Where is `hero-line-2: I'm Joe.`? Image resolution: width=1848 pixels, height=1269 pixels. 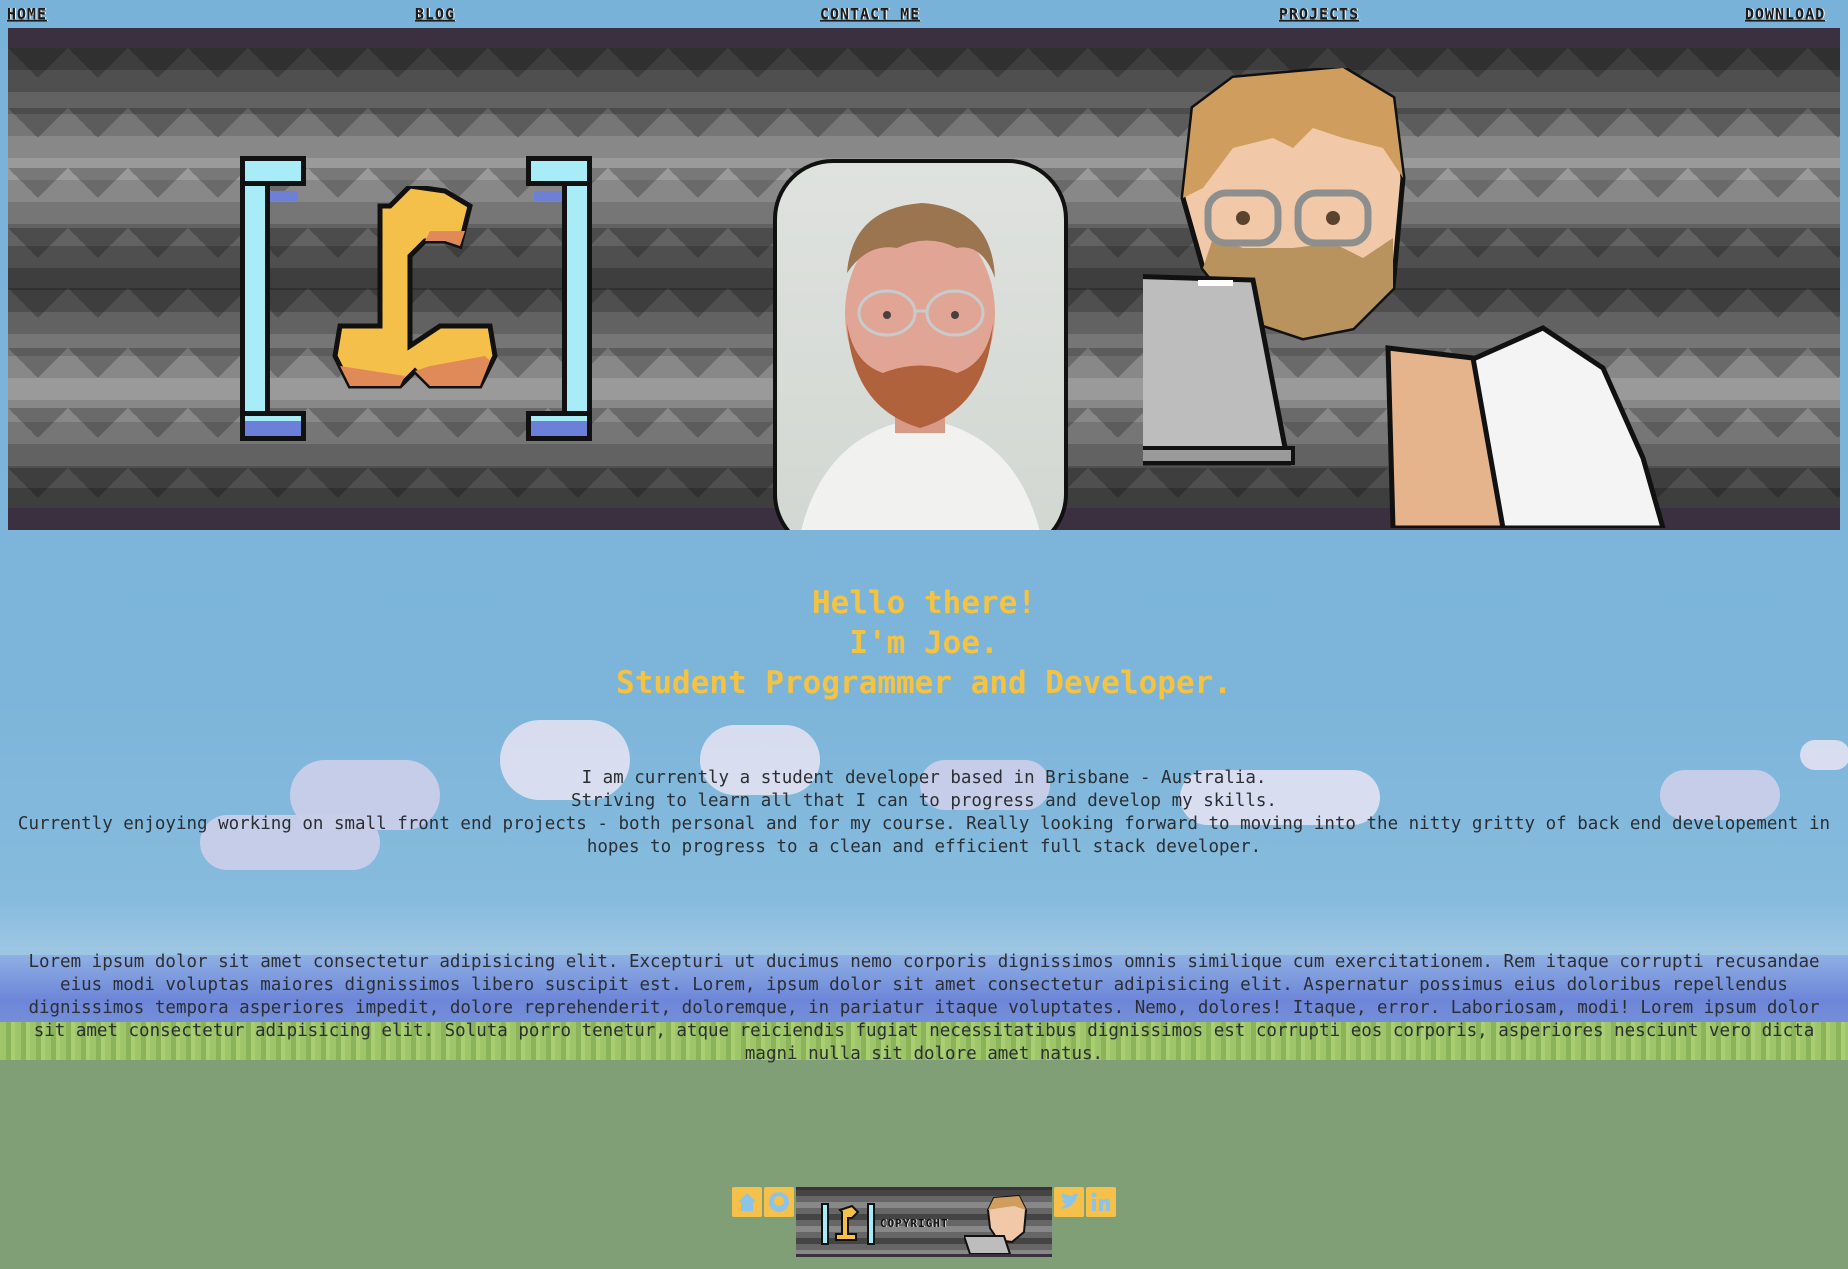 hero-line-2: I'm Joe. is located at coordinates (924, 643).